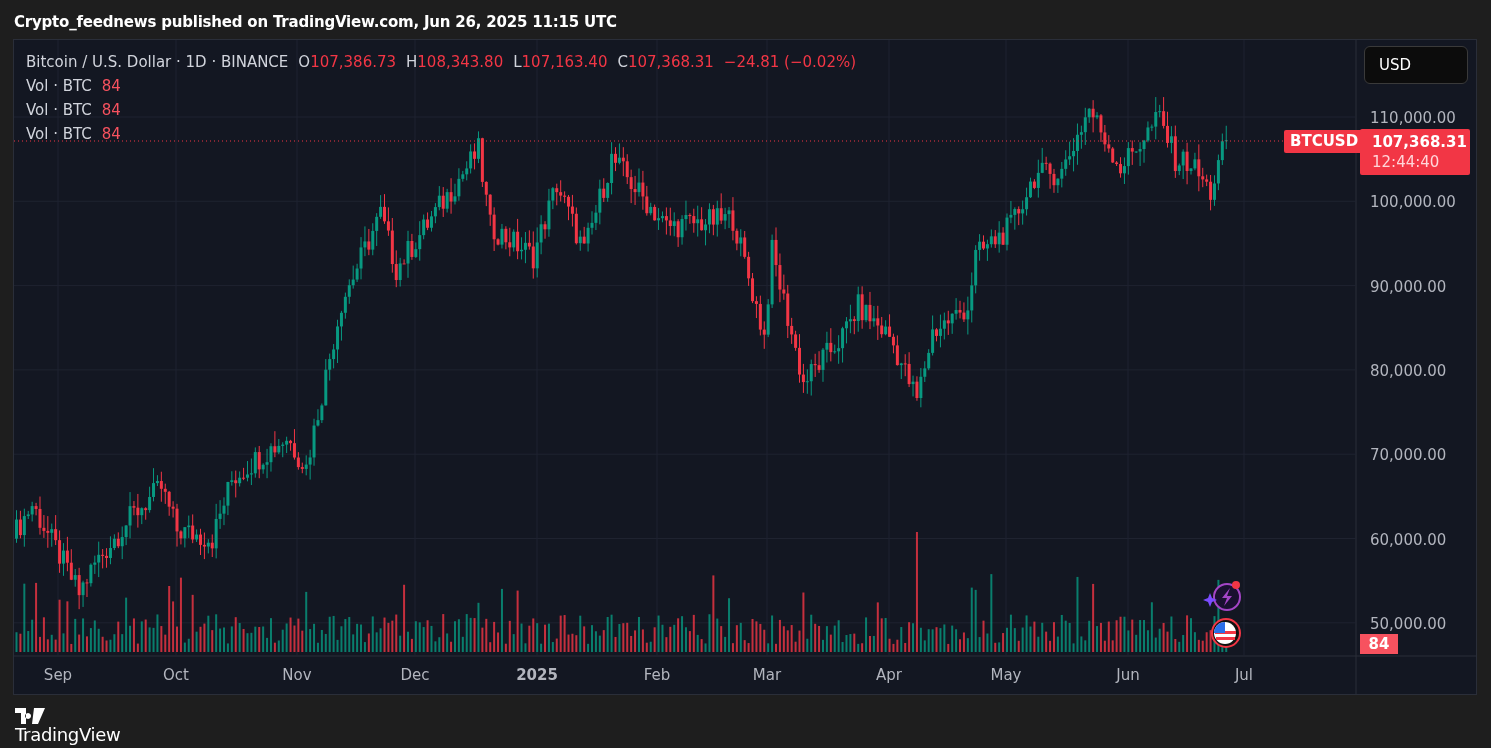 The image size is (1491, 748). I want to click on time-axis-label: Apr, so click(889, 675).